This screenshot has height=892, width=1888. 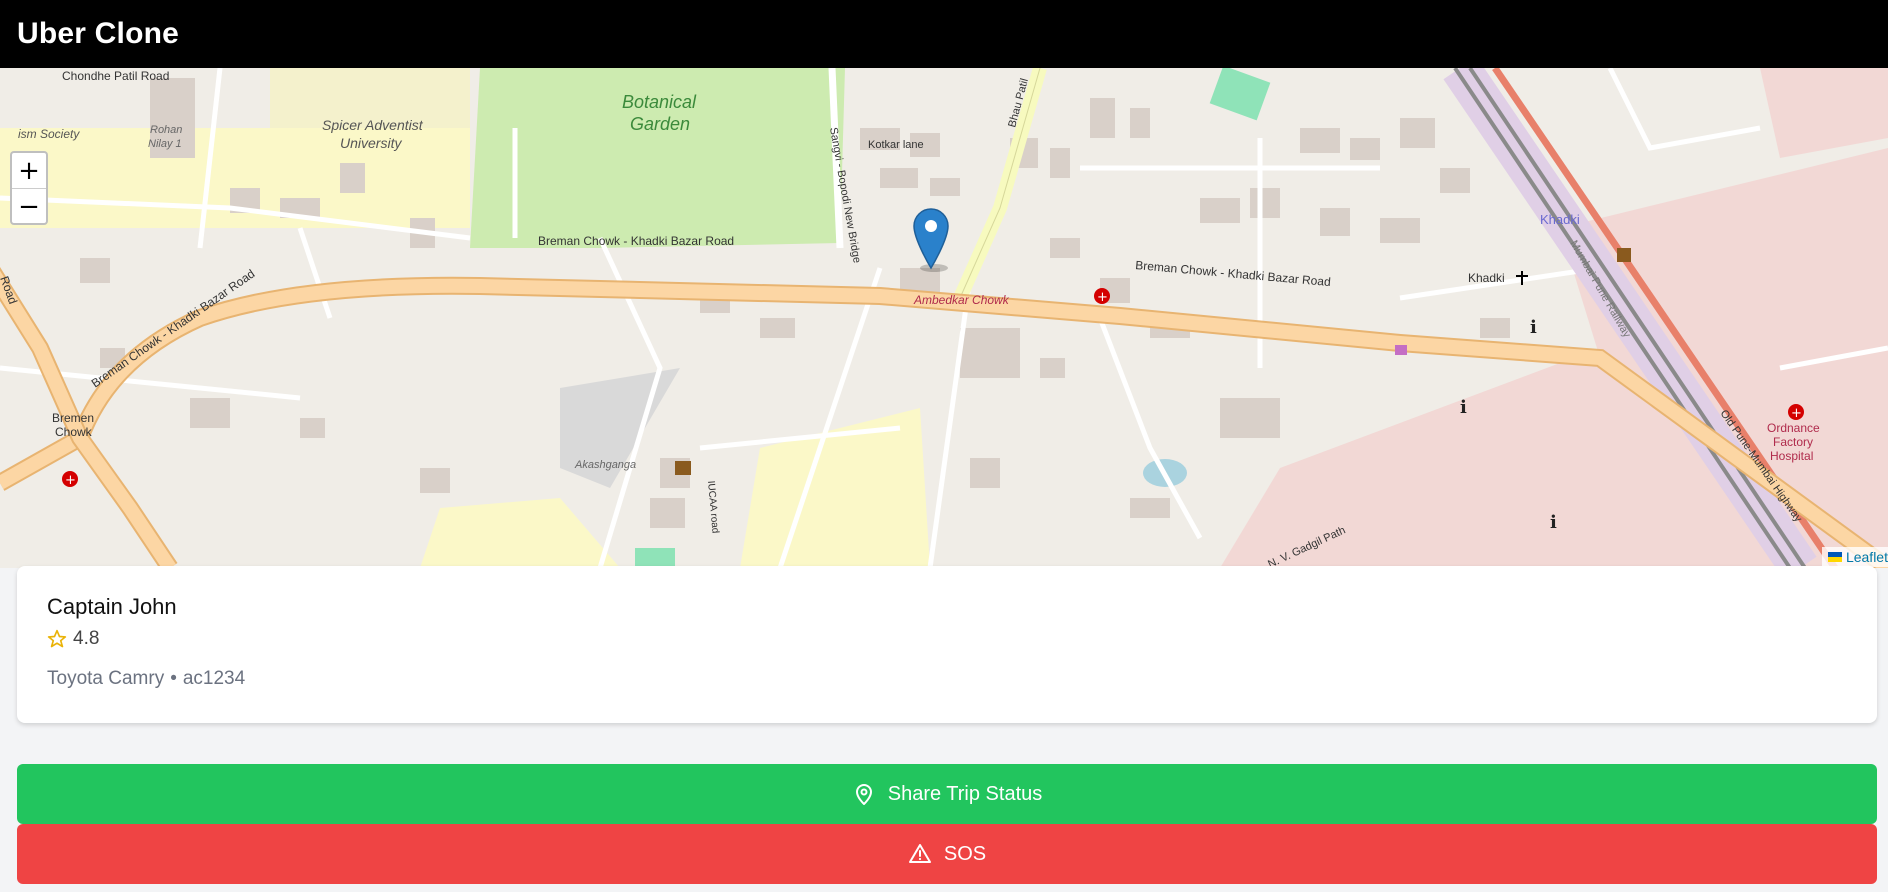 I want to click on park-patch, so click(x=1240, y=94).